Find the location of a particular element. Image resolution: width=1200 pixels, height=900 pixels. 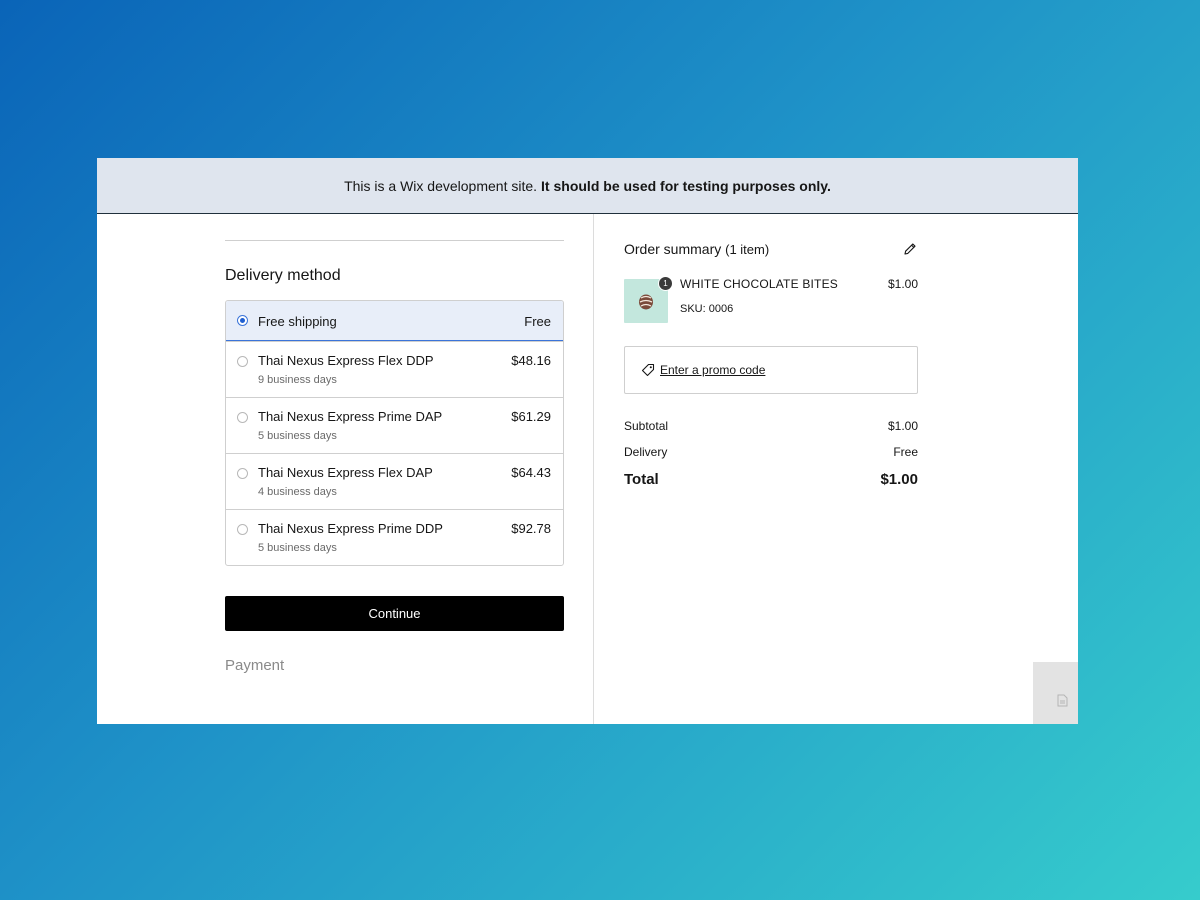

tag-icon is located at coordinates (648, 370).